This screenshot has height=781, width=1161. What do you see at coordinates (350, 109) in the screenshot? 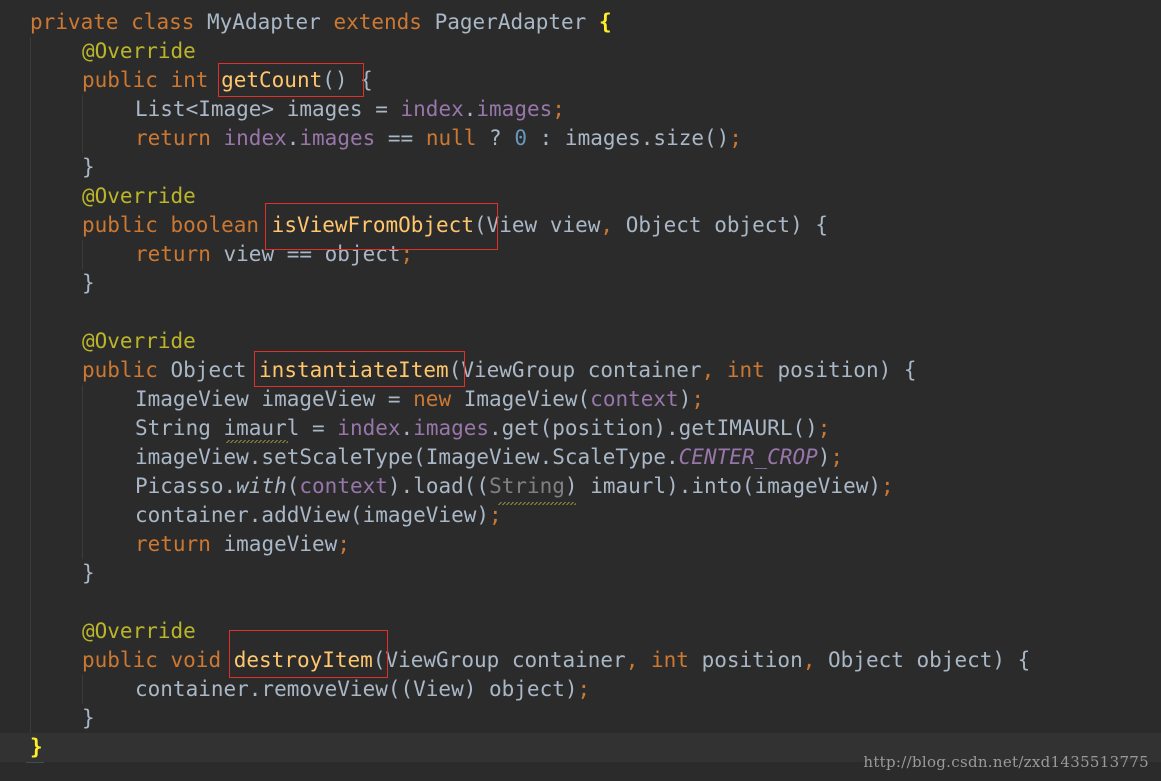
I see `code-line-text: List<Image> images = index.images;` at bounding box center [350, 109].